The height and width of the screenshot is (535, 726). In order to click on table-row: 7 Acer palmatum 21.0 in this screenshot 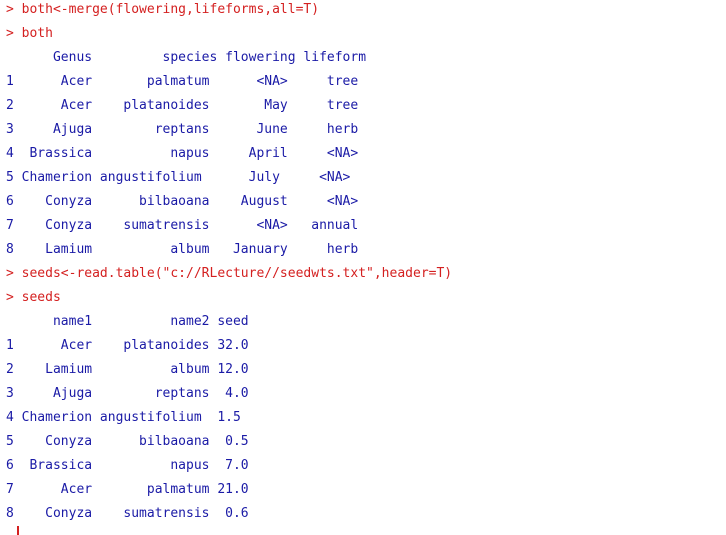, I will do `click(127, 489)`.